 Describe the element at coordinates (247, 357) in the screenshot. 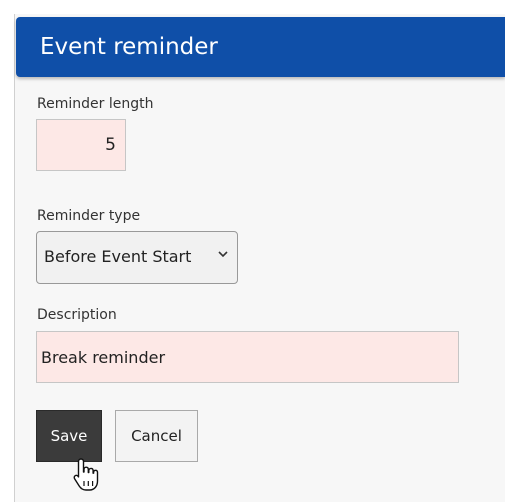

I see `description-input` at that location.